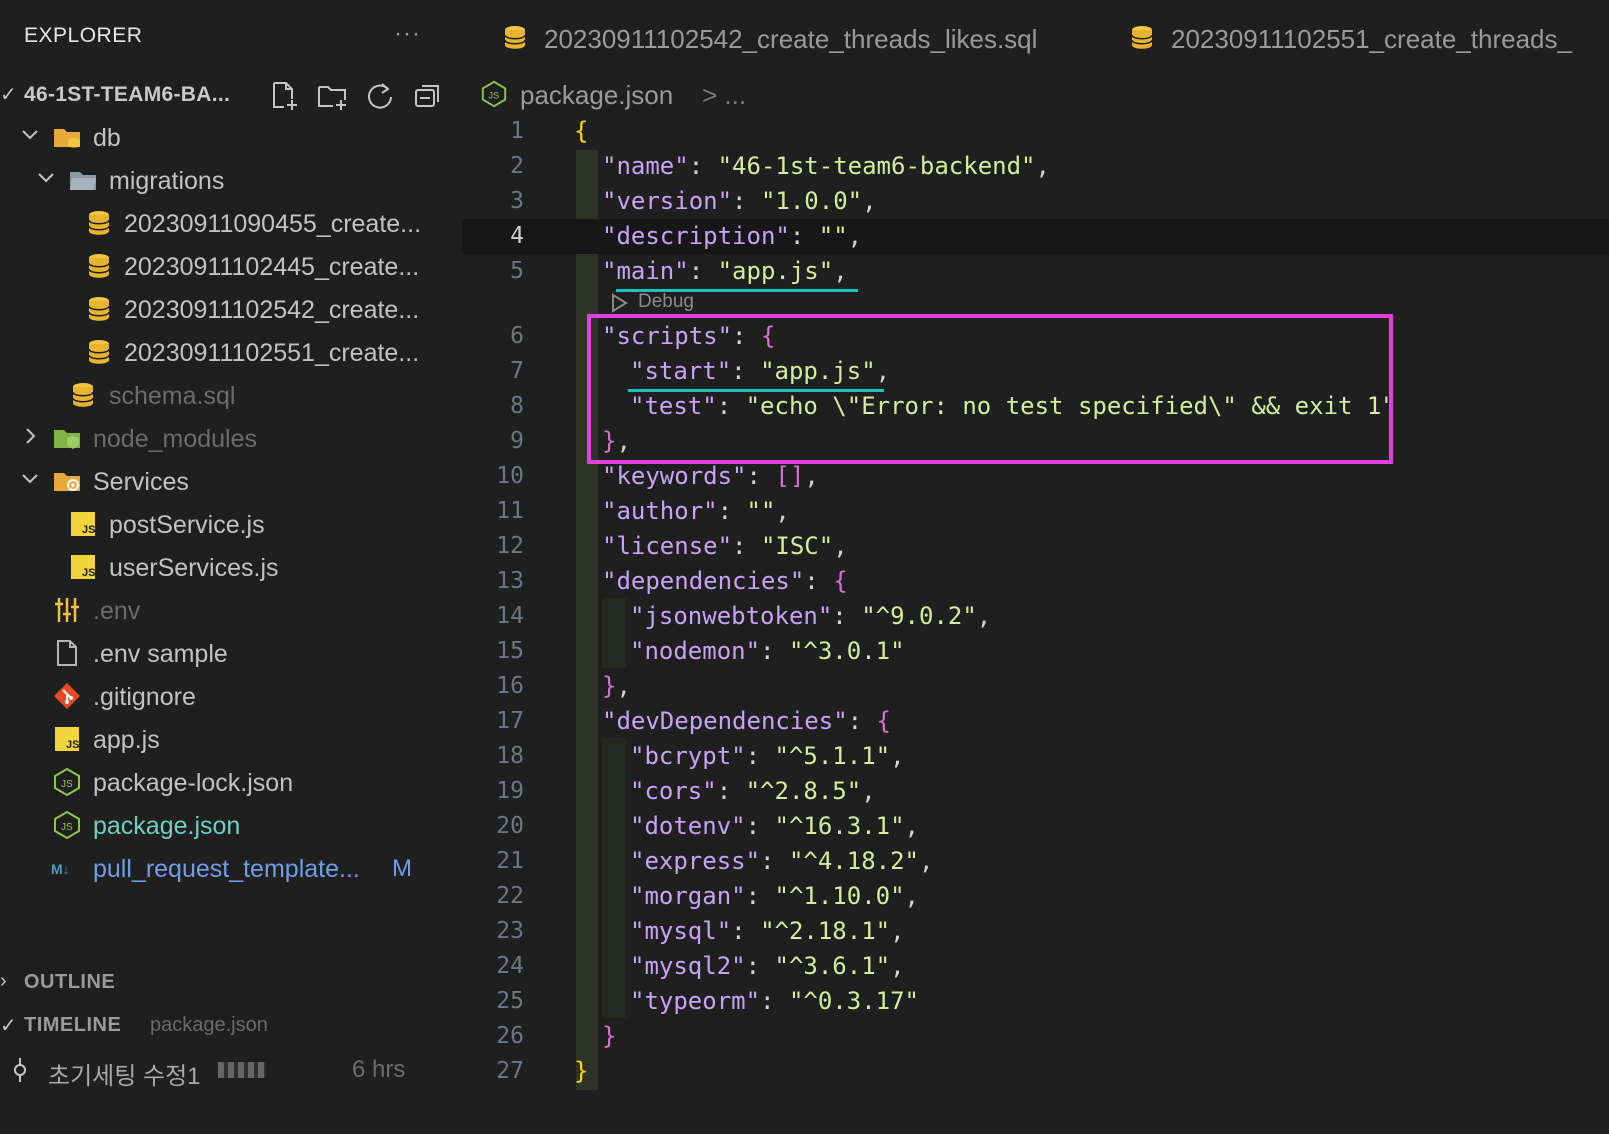 The height and width of the screenshot is (1134, 1609). I want to click on code-line: 17 "devDependencies": {, so click(693, 721).